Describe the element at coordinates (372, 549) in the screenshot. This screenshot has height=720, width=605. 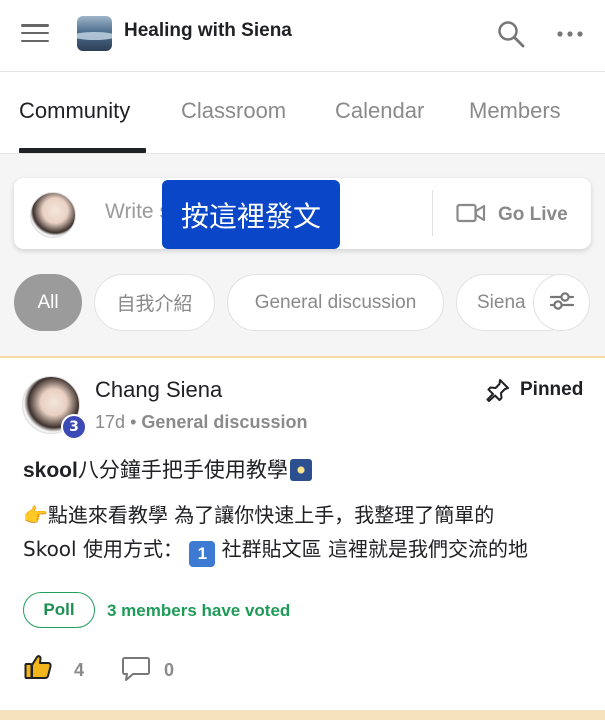
I see `body-line-2b: 社群貼文區 這裡就是我們交流的地` at that location.